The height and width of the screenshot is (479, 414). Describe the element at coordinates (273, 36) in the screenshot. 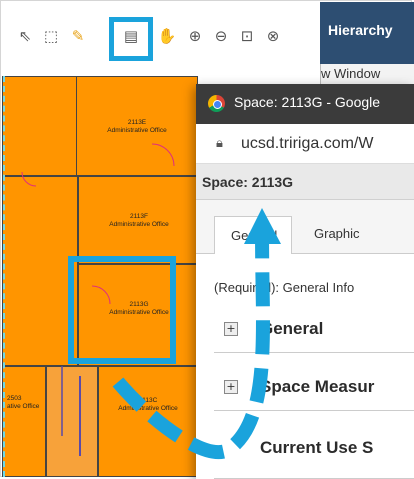

I see `zoom-fit-icon: ⊗` at that location.